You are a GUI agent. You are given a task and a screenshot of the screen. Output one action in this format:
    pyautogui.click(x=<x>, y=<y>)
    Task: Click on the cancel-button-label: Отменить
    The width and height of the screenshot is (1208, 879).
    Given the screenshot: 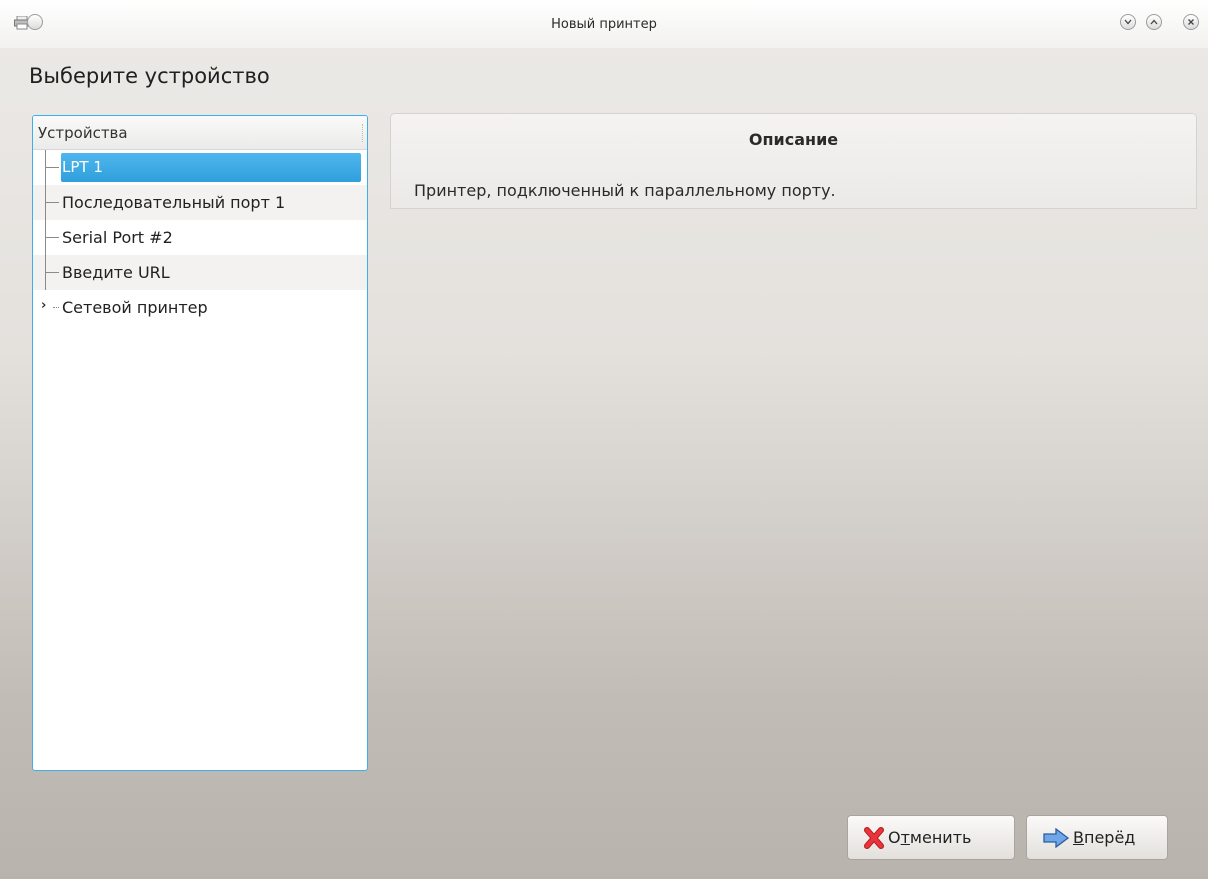 What is the action you would take?
    pyautogui.click(x=930, y=837)
    